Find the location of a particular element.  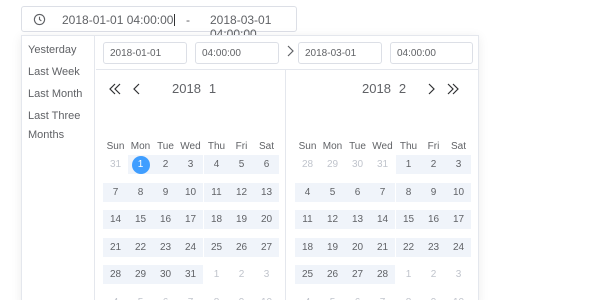

next-month-button is located at coordinates (431, 89).